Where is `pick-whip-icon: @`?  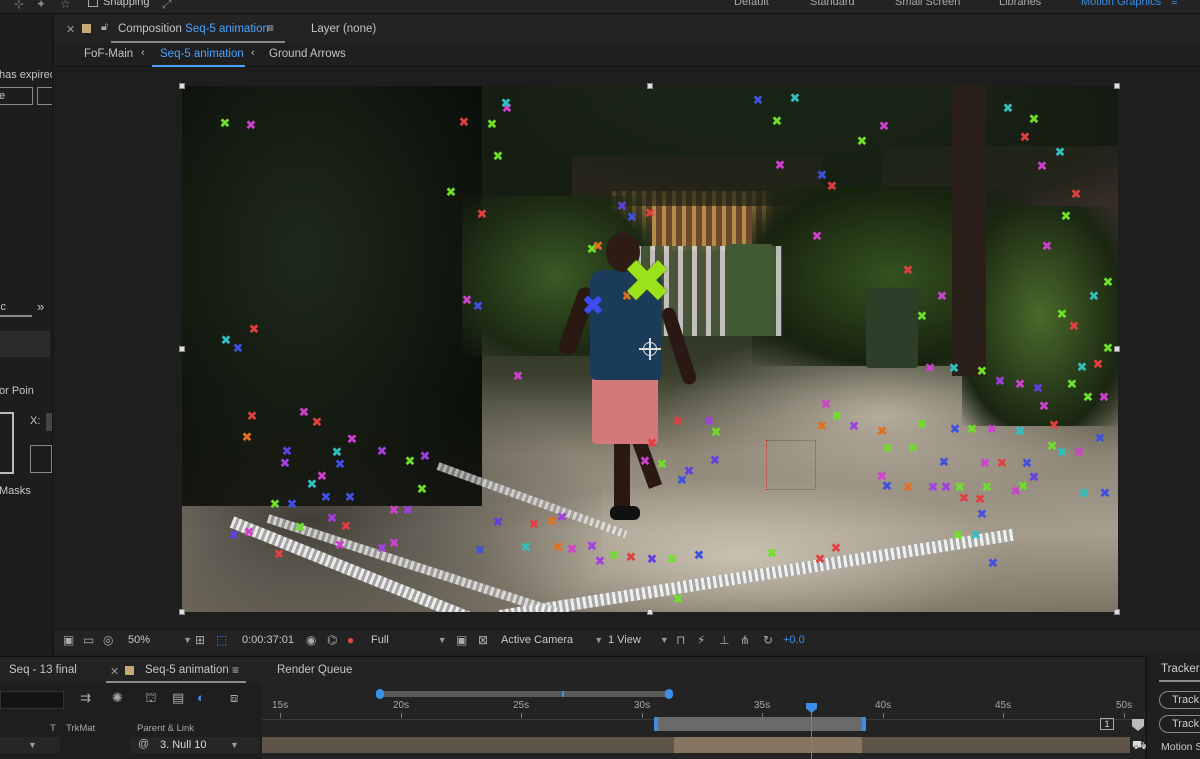
pick-whip-icon: @ is located at coordinates (143, 744).